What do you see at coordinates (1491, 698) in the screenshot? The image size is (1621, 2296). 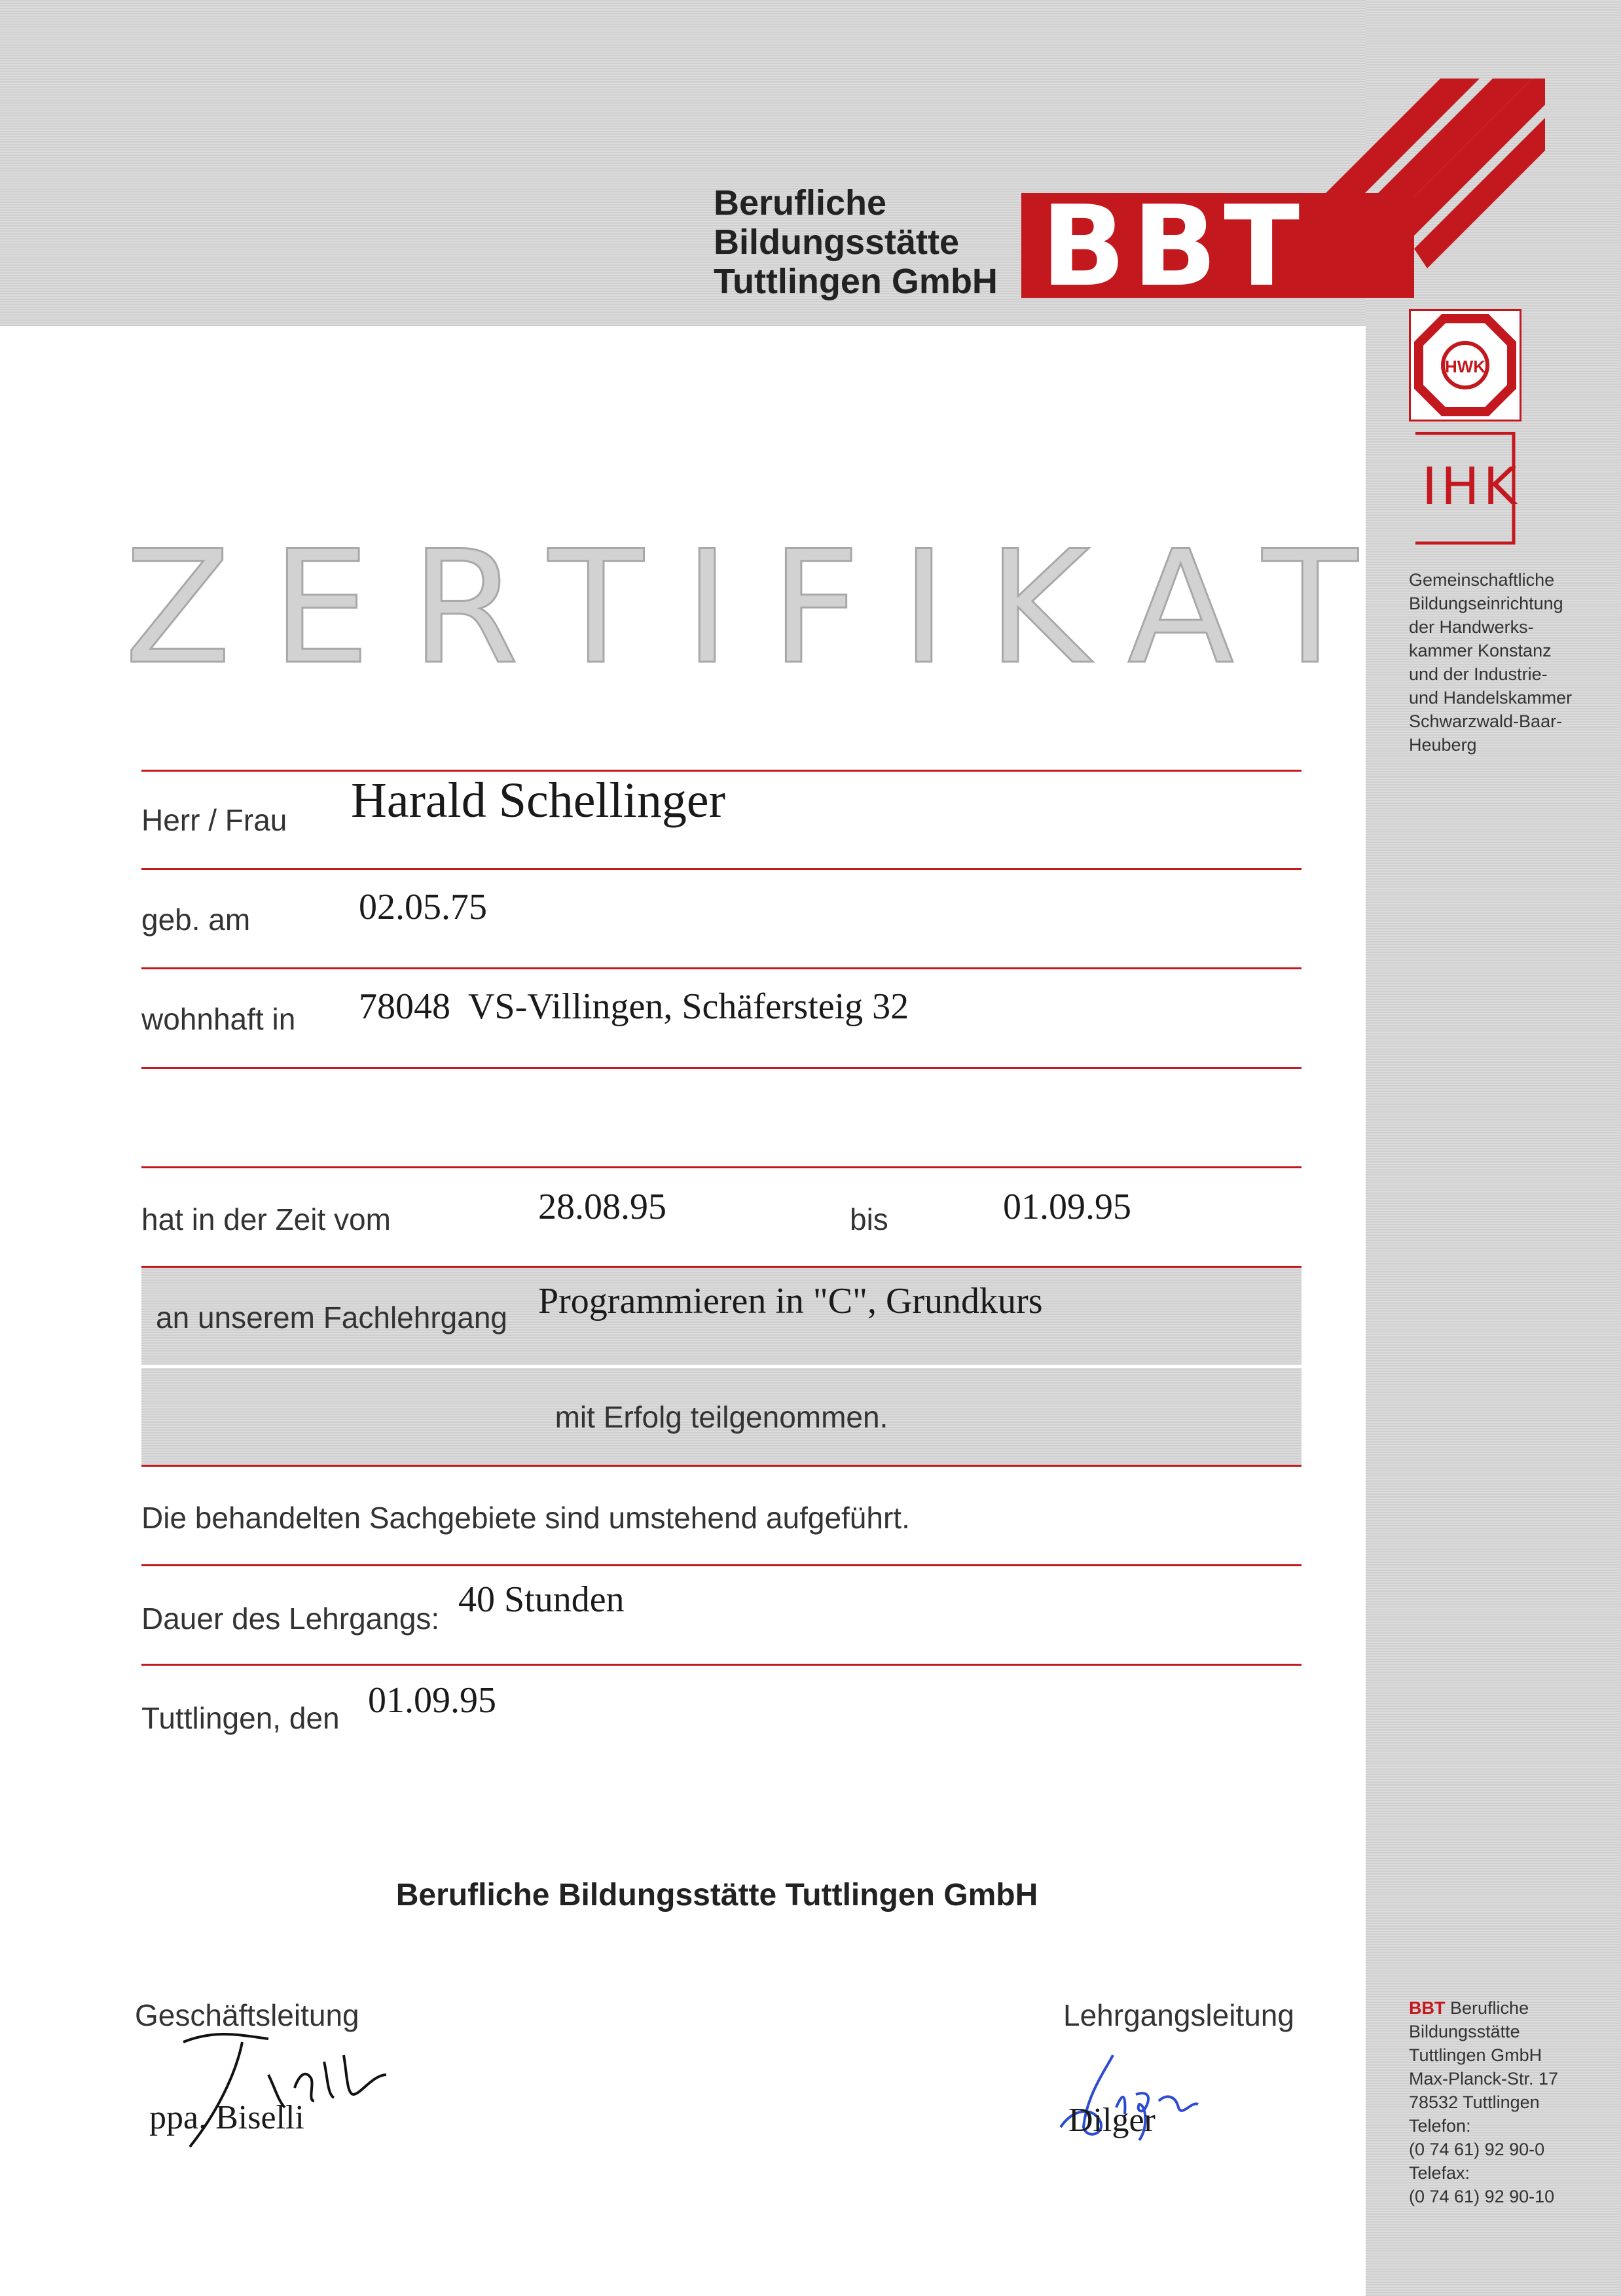 I see `note-line: und Handelskammer` at bounding box center [1491, 698].